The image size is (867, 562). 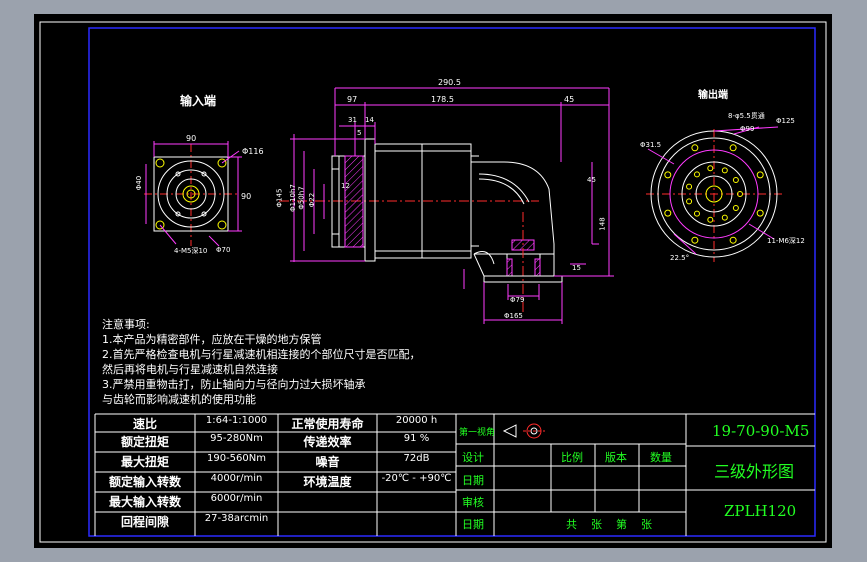 What do you see at coordinates (191, 251) in the screenshot?
I see `dim-label: 4-M5深10` at bounding box center [191, 251].